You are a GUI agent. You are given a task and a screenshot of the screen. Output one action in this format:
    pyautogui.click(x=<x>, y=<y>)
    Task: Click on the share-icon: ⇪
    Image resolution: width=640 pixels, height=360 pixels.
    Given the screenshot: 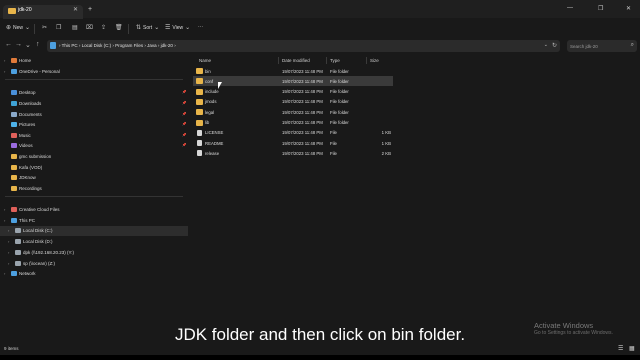 What is the action you would take?
    pyautogui.click(x=103, y=27)
    